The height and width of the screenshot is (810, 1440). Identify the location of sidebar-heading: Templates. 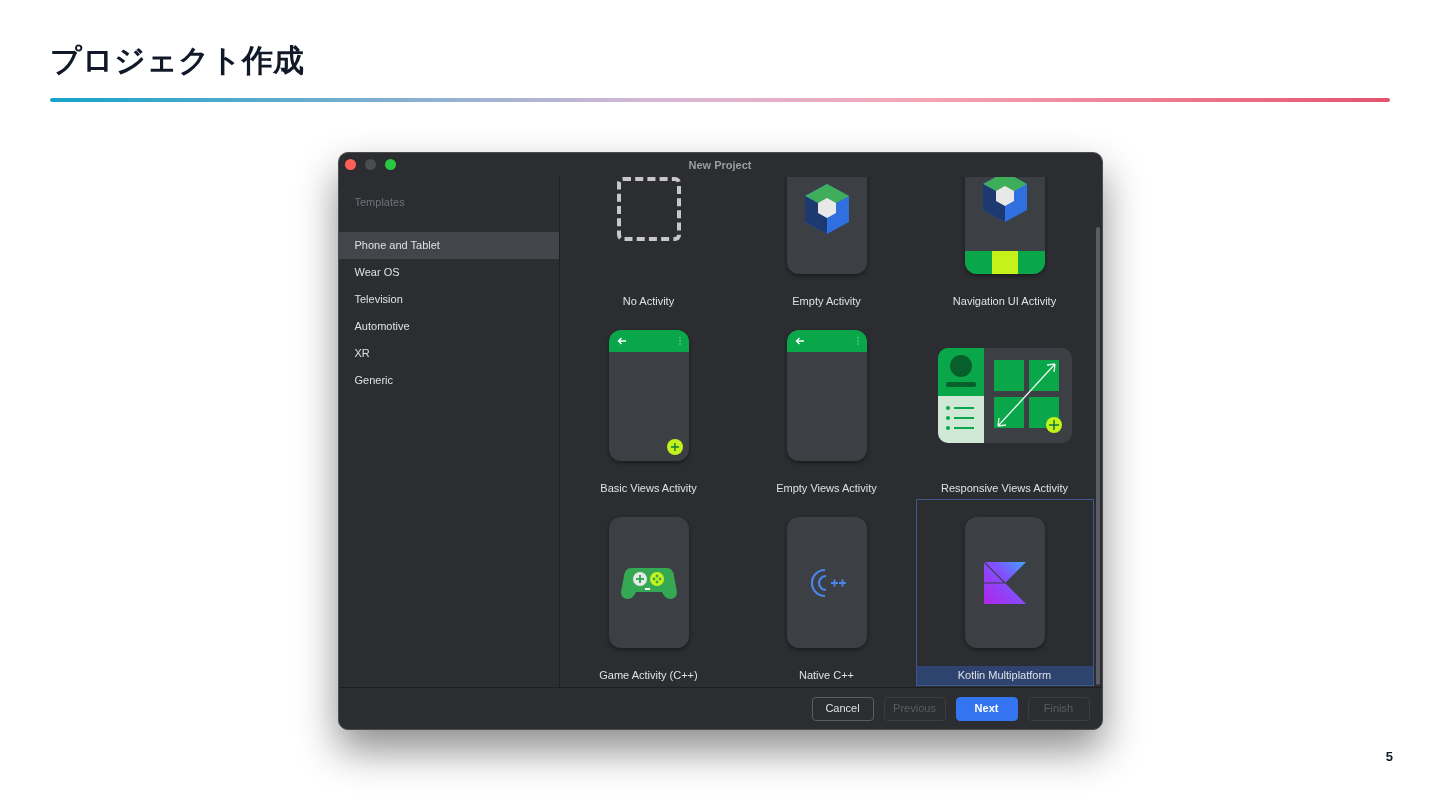
(379, 202).